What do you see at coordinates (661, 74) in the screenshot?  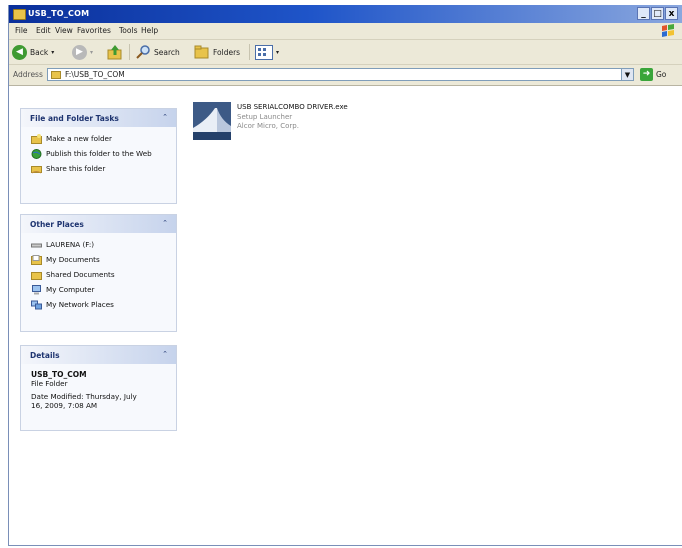 I see `go-button: Go` at bounding box center [661, 74].